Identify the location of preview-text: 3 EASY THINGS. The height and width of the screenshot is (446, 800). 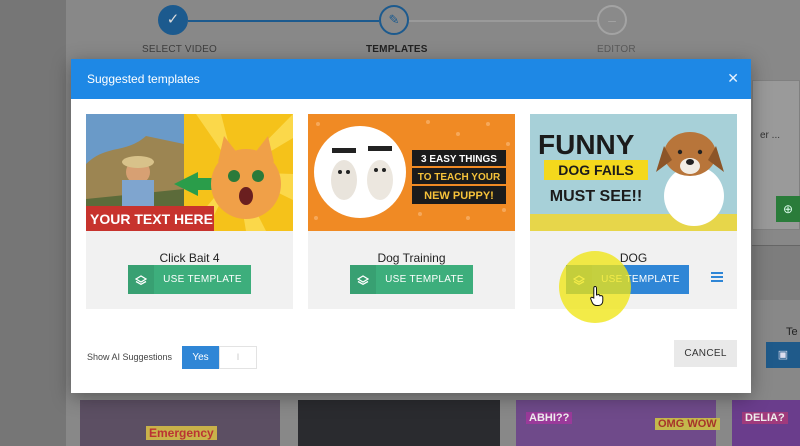
(459, 159).